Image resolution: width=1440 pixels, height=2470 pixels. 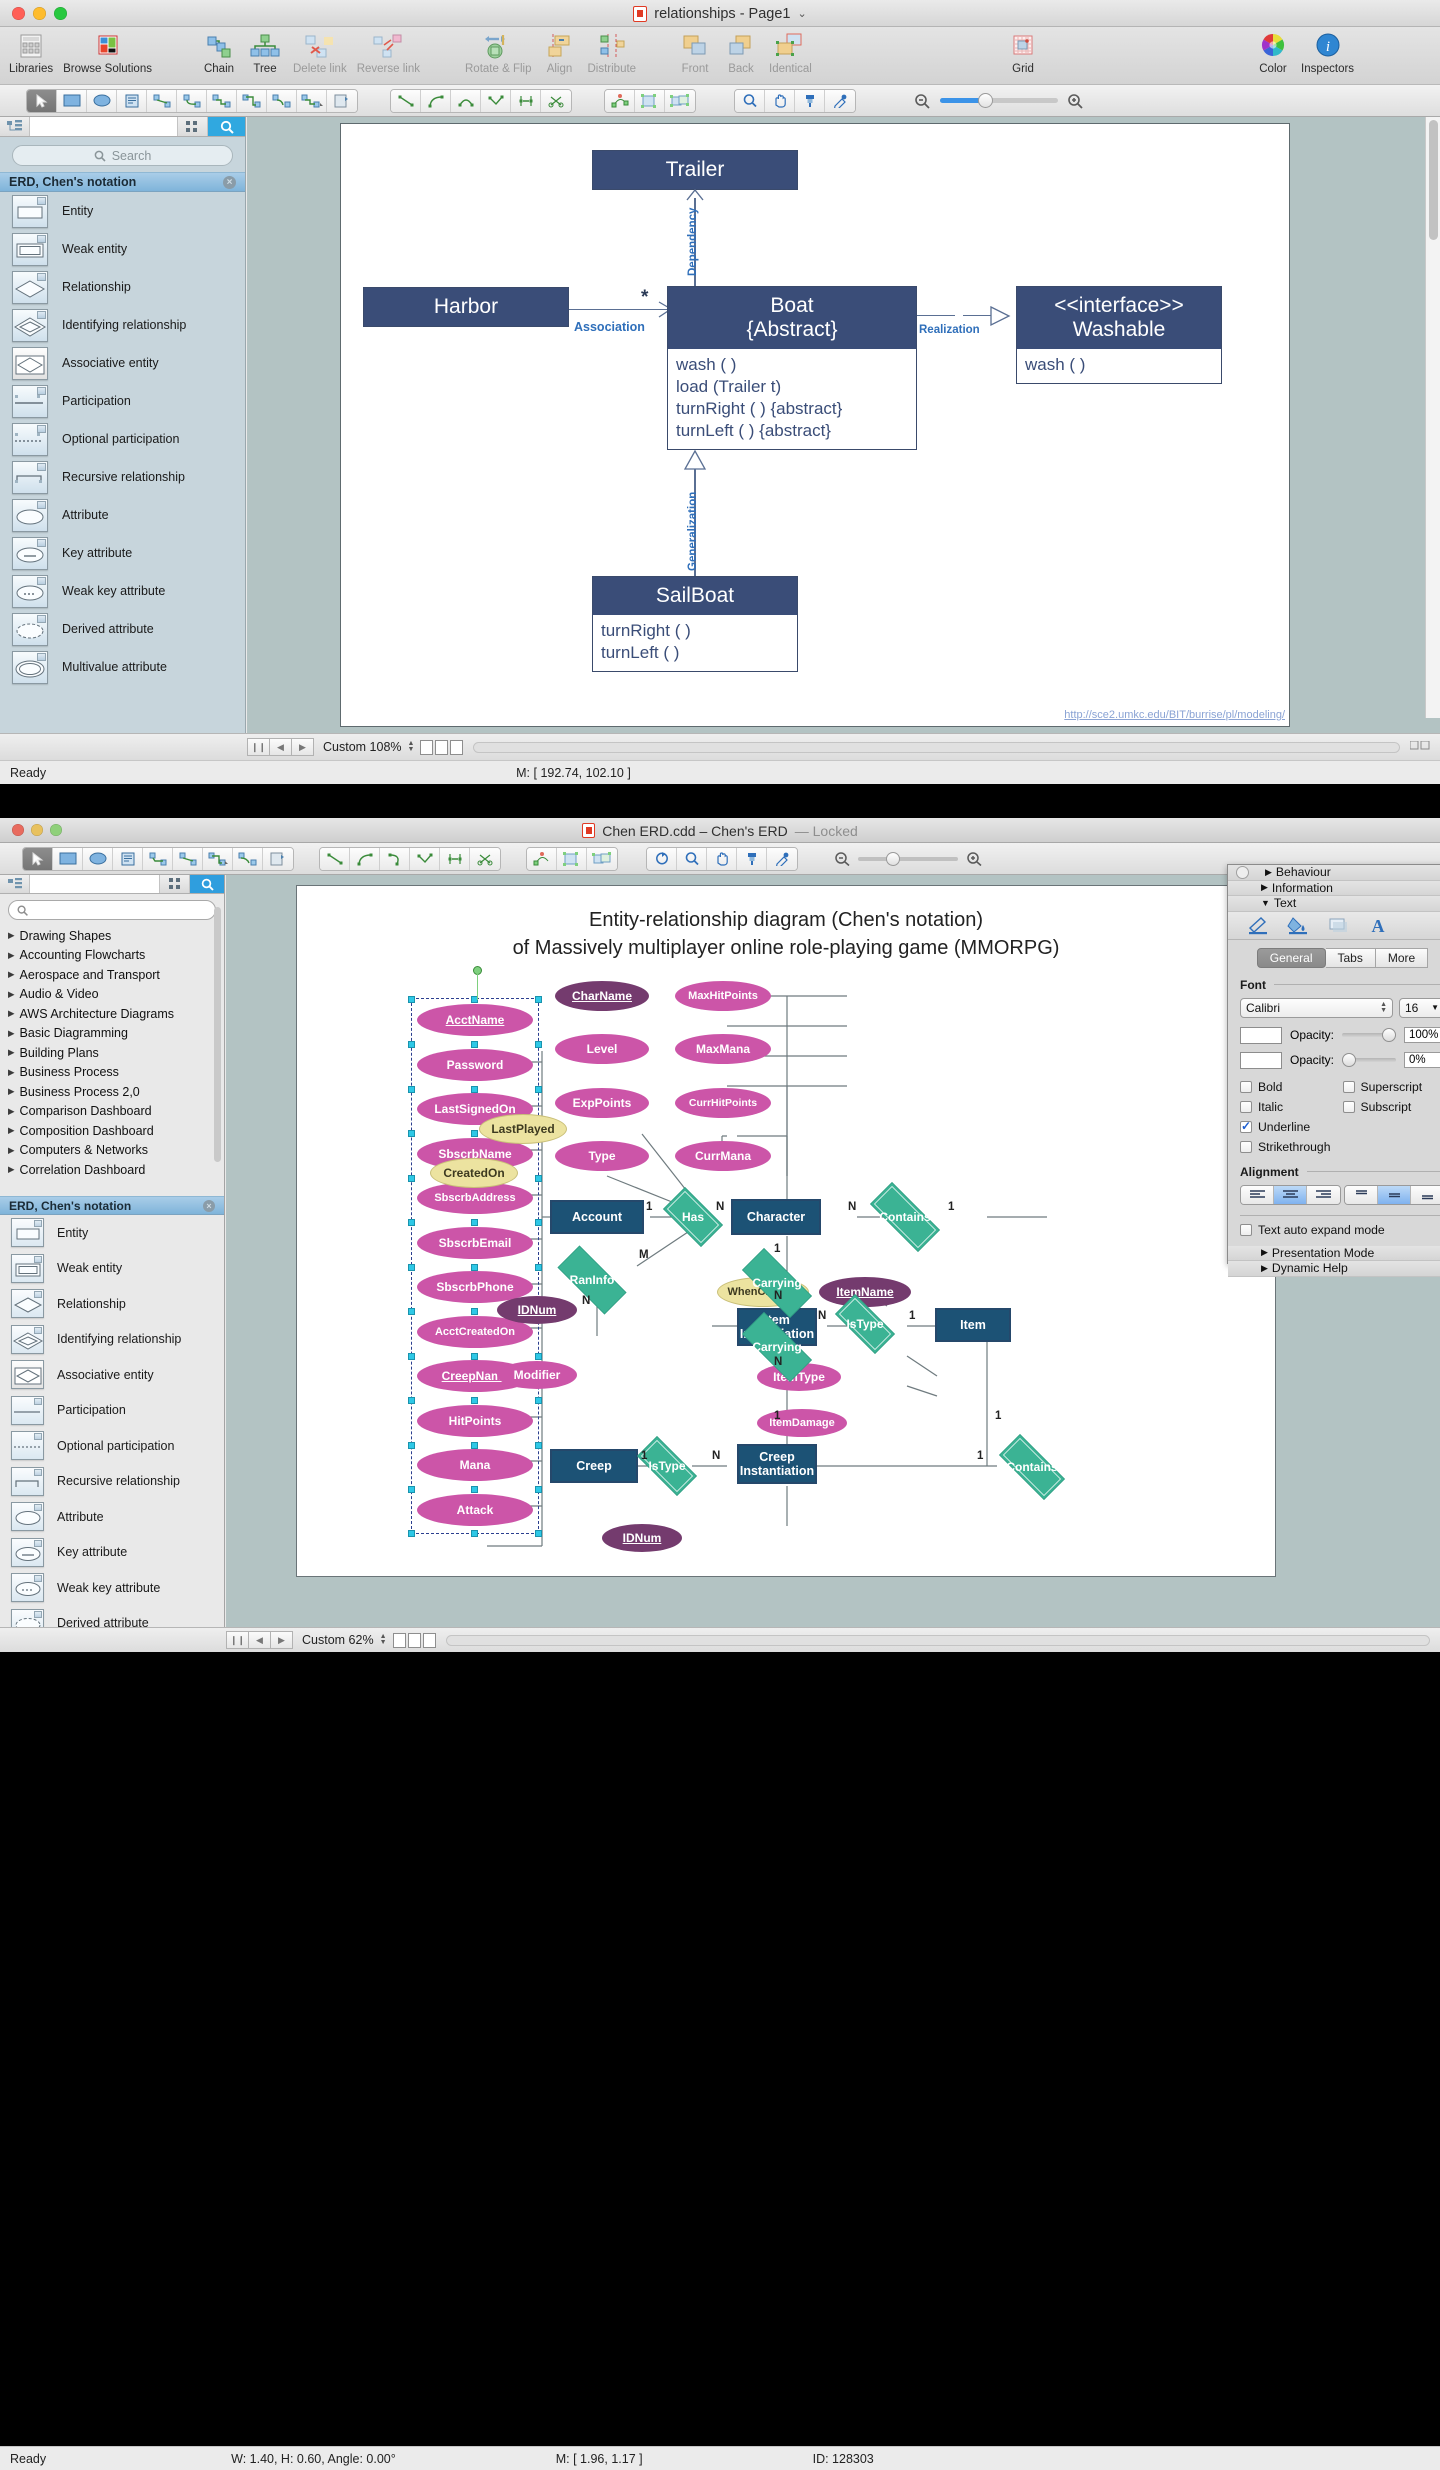 I want to click on library-title-bar: ERD, Chen's notation ×, so click(x=122, y=182).